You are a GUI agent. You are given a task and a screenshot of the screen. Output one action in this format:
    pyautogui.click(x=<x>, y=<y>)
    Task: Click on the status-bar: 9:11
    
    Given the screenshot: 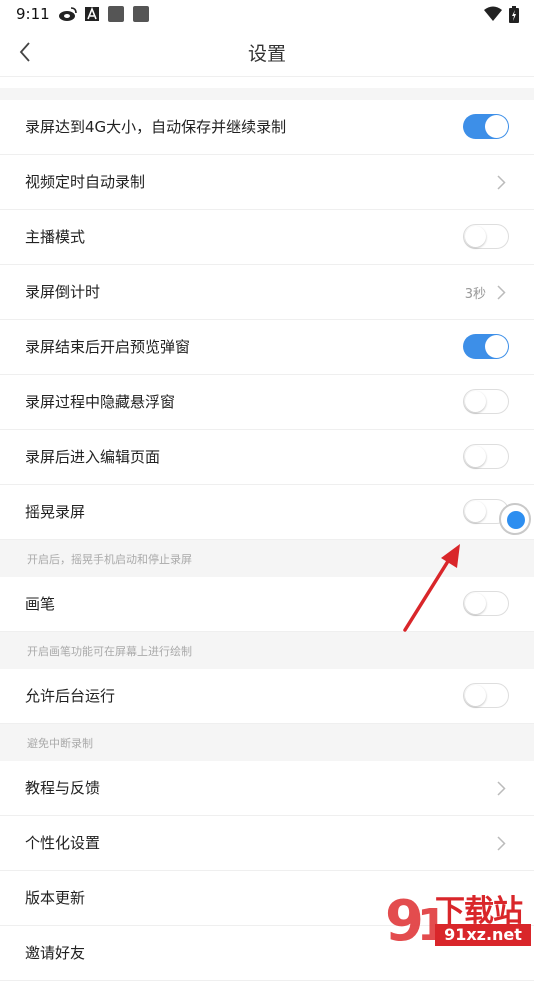 What is the action you would take?
    pyautogui.click(x=267, y=14)
    